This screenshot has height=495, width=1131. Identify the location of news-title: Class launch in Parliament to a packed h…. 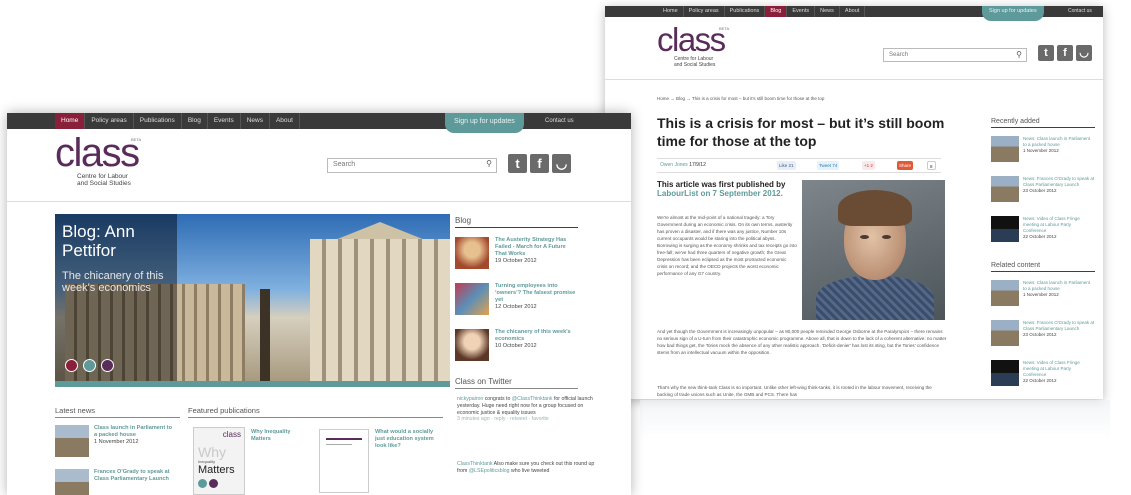
(135, 432).